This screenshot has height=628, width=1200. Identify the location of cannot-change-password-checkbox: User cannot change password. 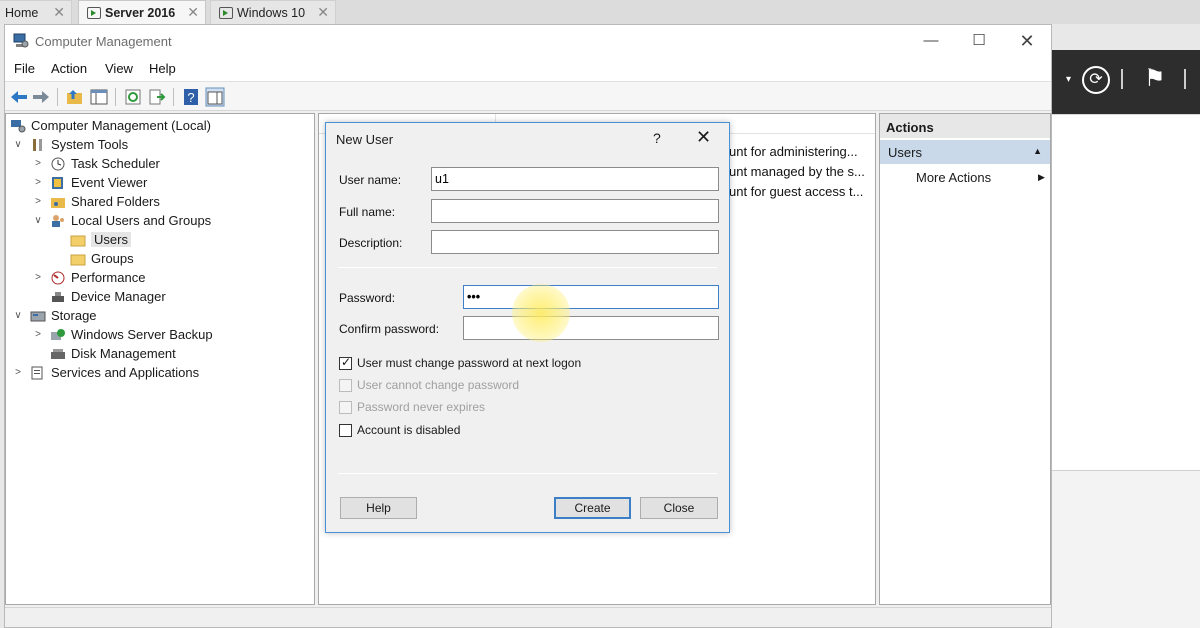
(429, 385).